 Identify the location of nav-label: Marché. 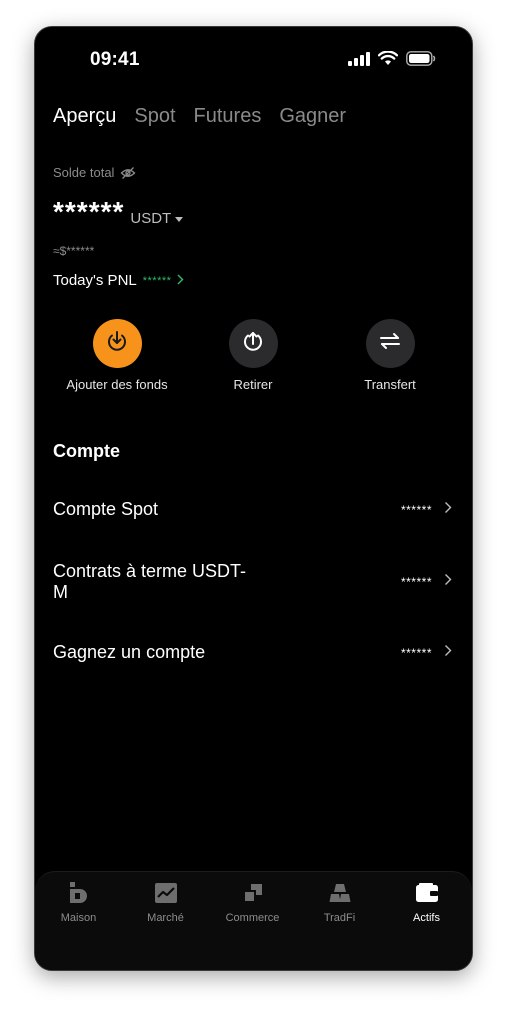
(165, 918).